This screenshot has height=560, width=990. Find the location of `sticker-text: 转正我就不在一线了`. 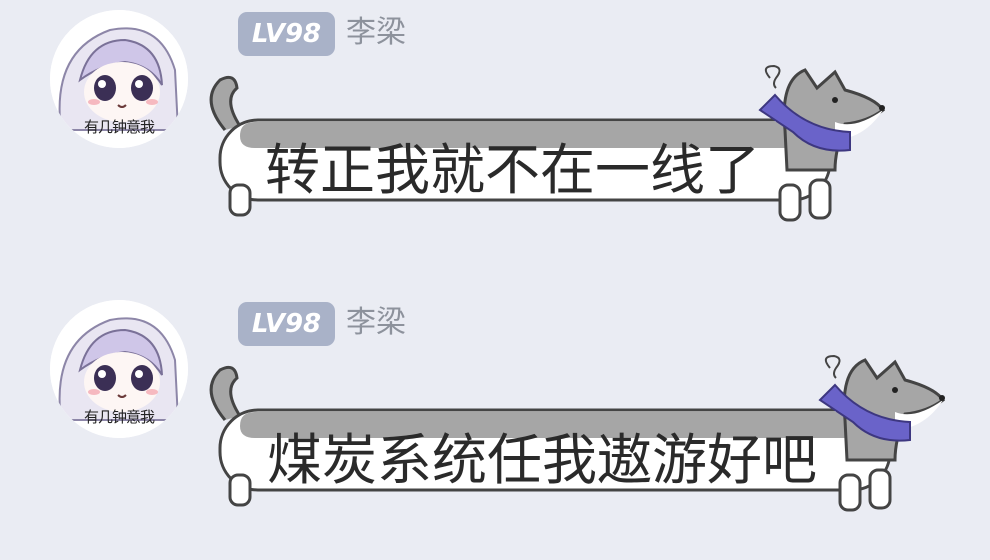

sticker-text: 转正我就不在一线了 is located at coordinates (513, 170).